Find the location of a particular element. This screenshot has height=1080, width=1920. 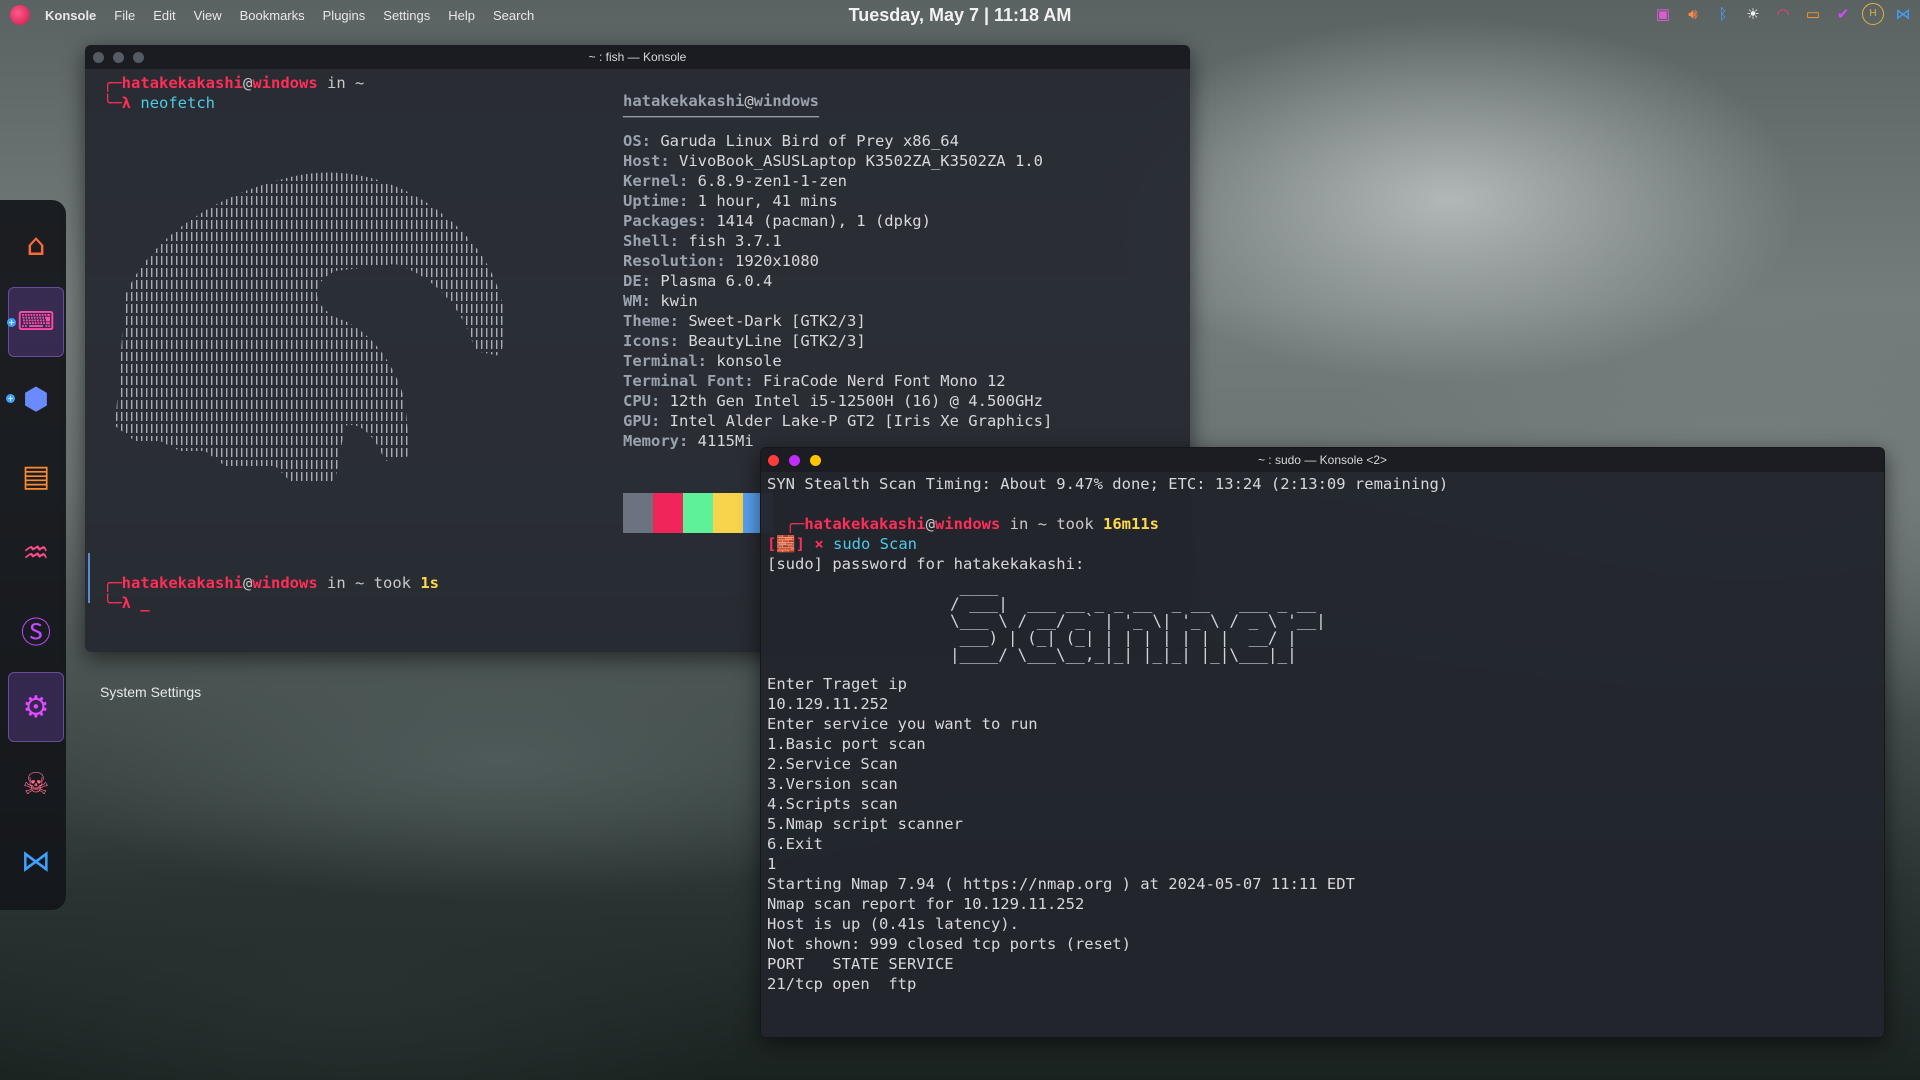

prompt-in: in is located at coordinates (336, 83).